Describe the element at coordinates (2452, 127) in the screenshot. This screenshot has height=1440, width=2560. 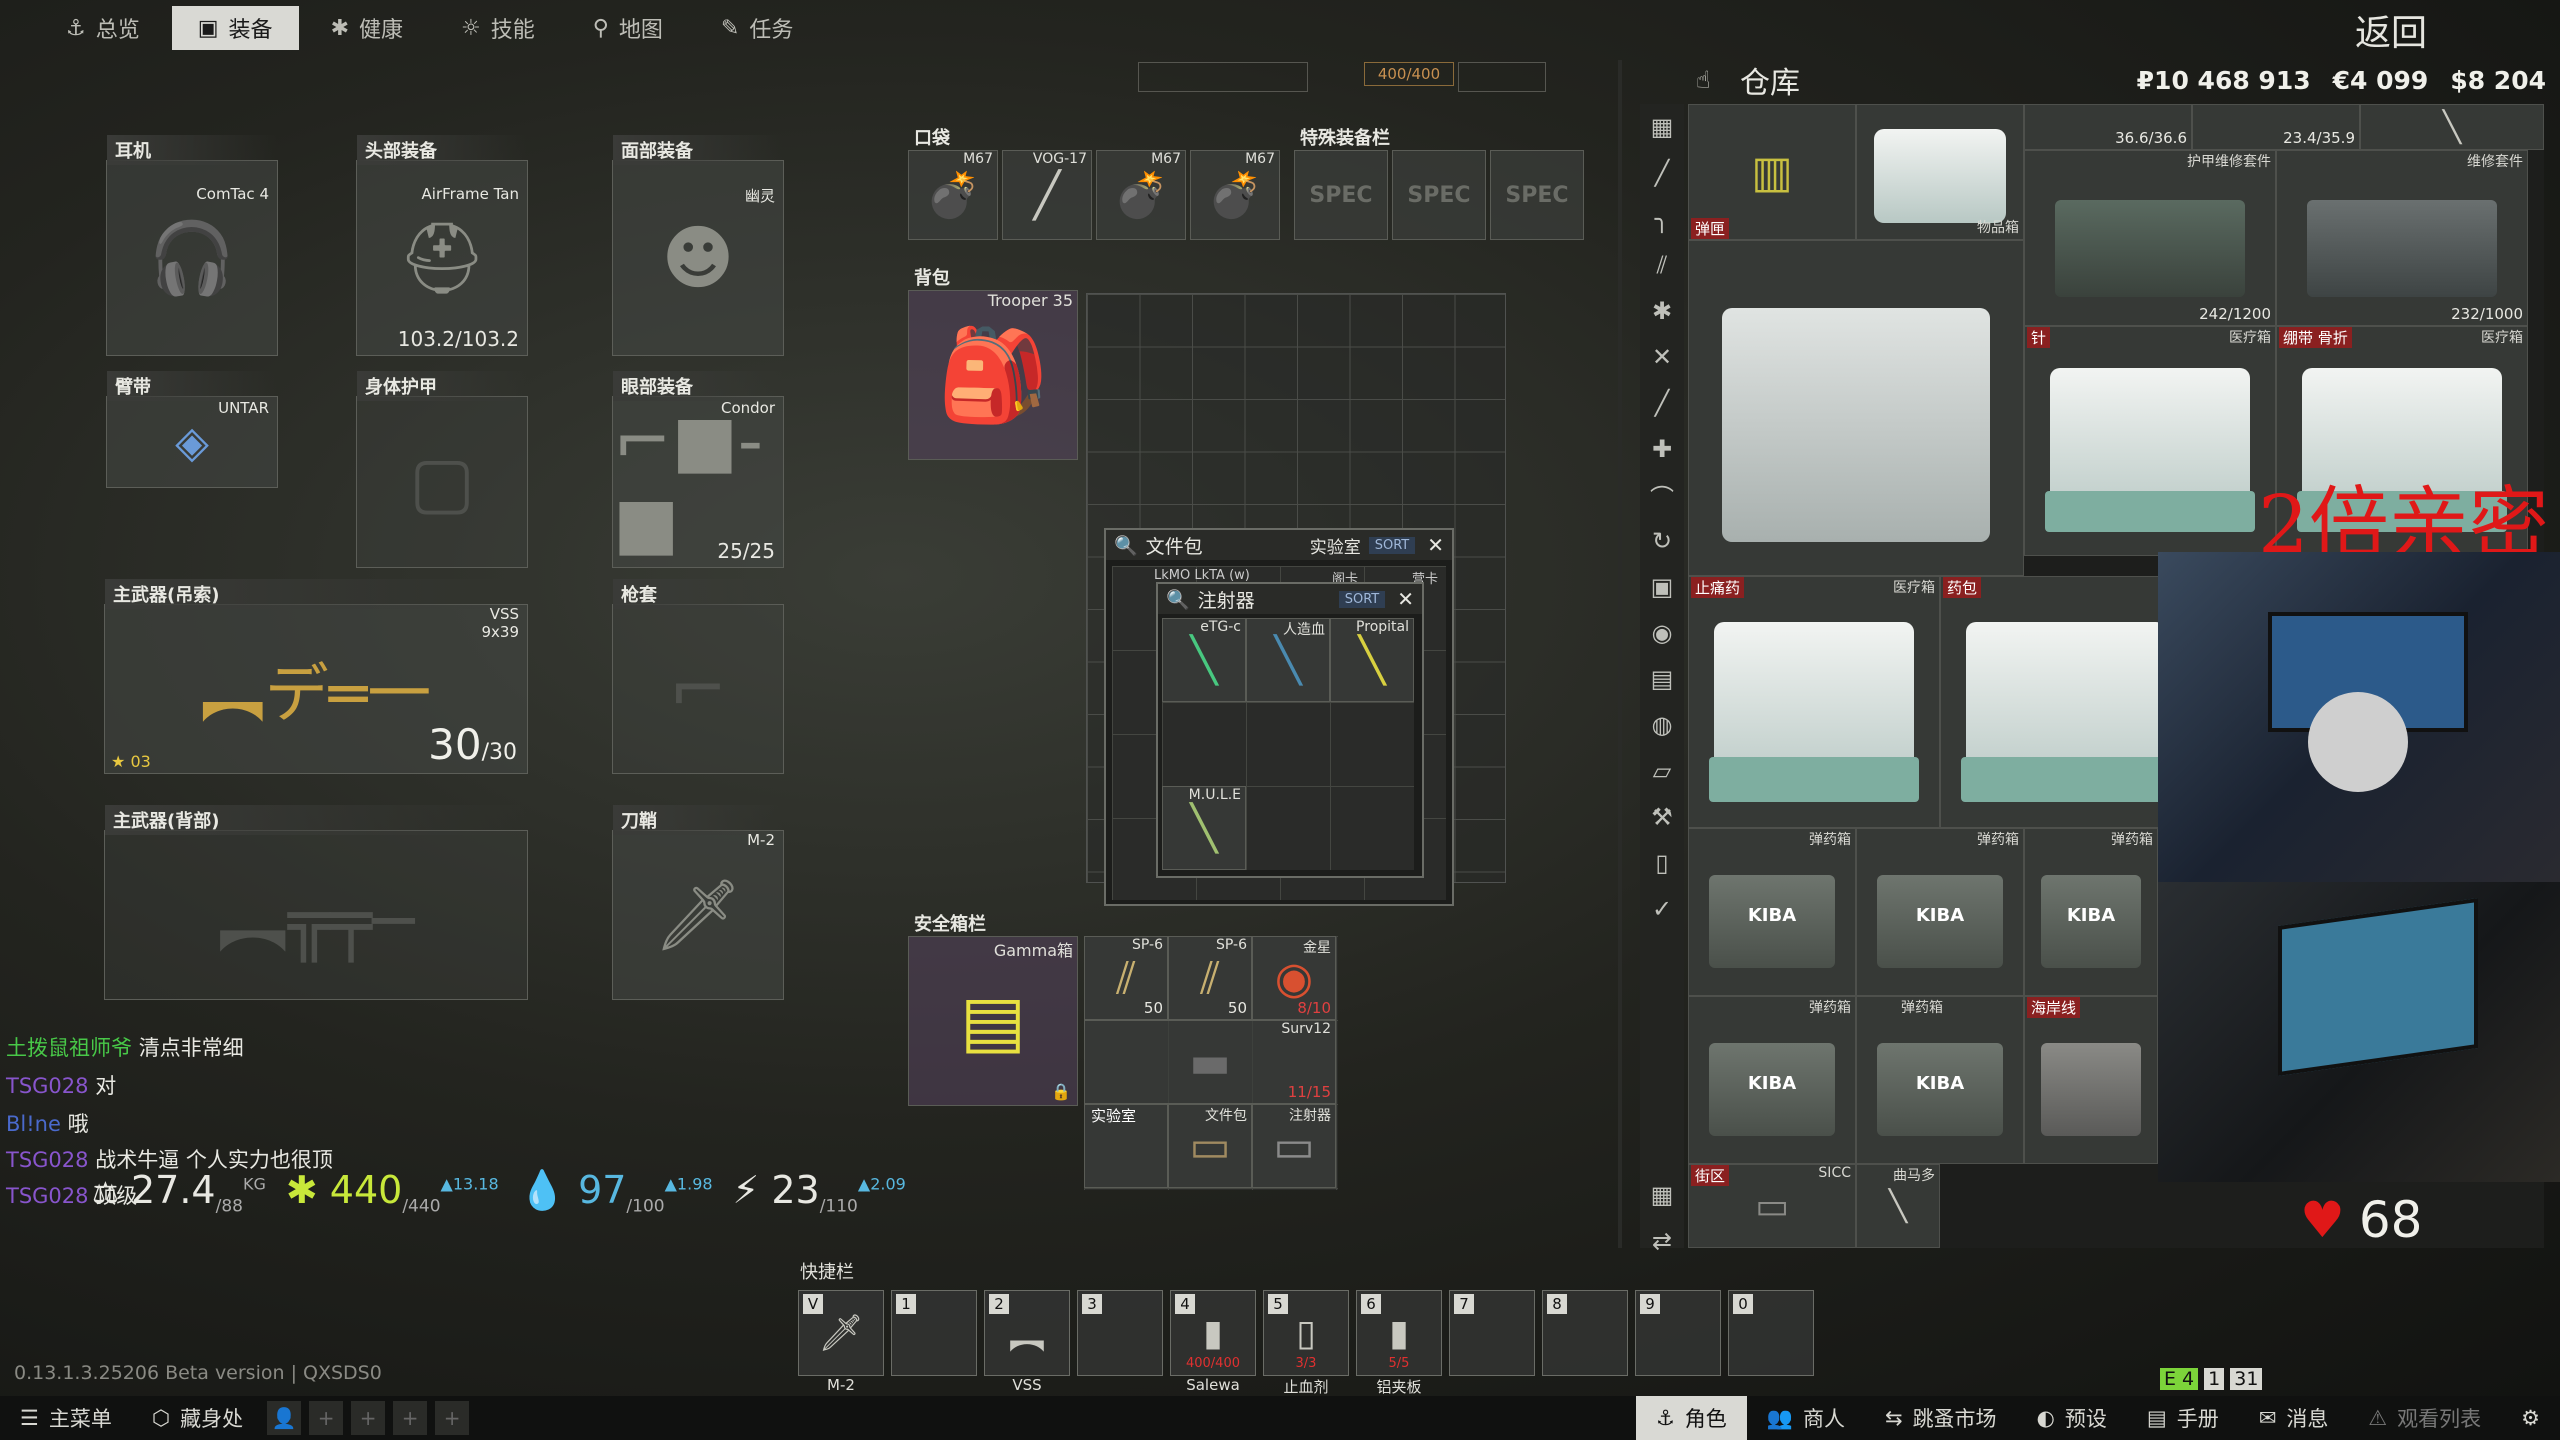
I see `stash-item: ╲` at that location.